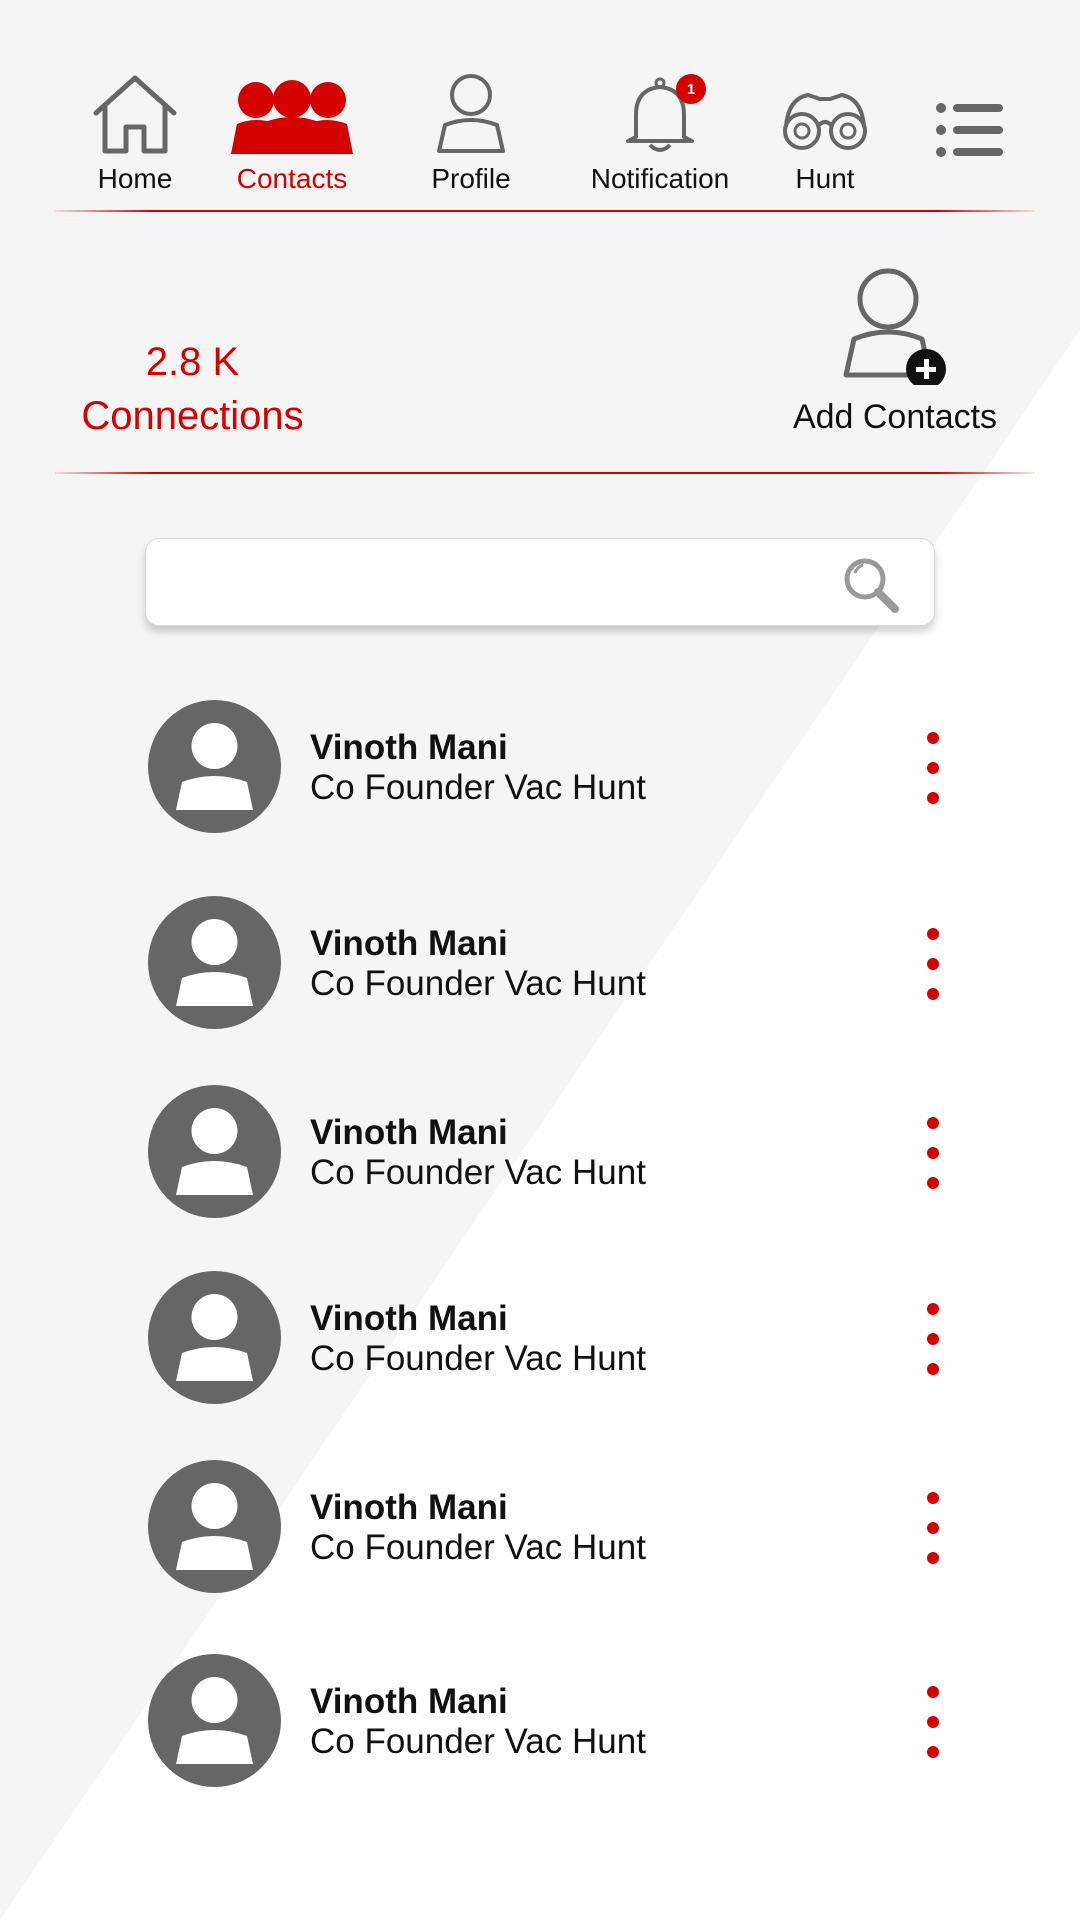 The height and width of the screenshot is (1920, 1080). I want to click on nav-notification-label: Notification, so click(660, 178).